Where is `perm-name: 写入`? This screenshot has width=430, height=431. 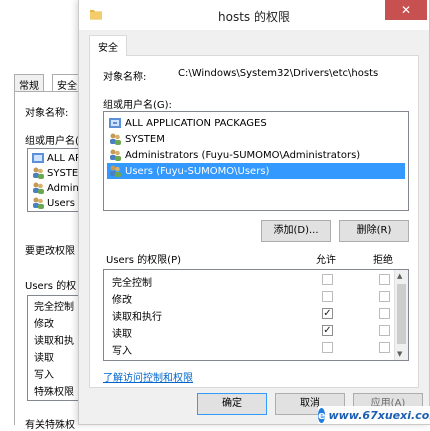
perm-name: 写入 is located at coordinates (122, 351).